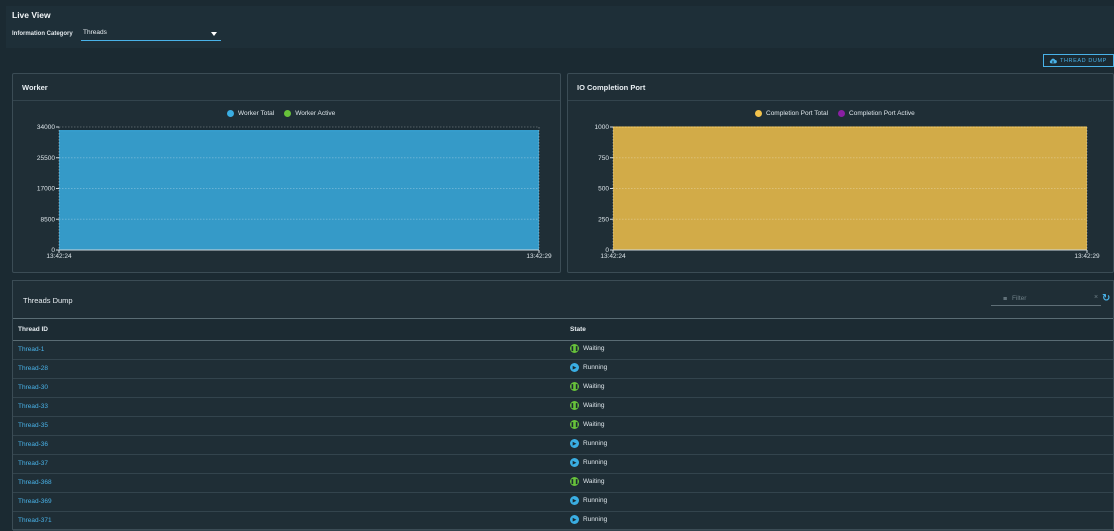 The image size is (1114, 531). I want to click on table-row: Thread-30 ❚❚ Waiting, so click(563, 388).